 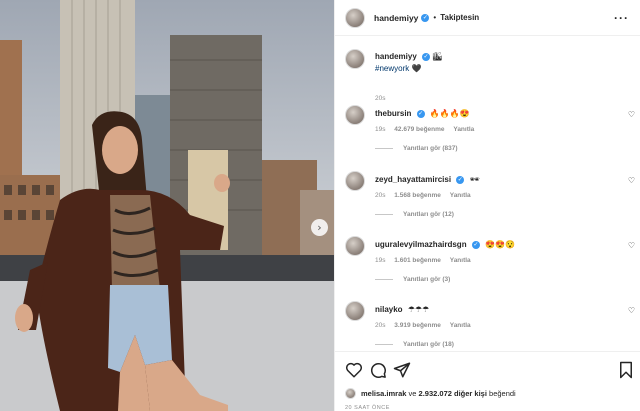 What do you see at coordinates (428, 214) in the screenshot?
I see `view-replies-label: Yanıtları gör (12)` at bounding box center [428, 214].